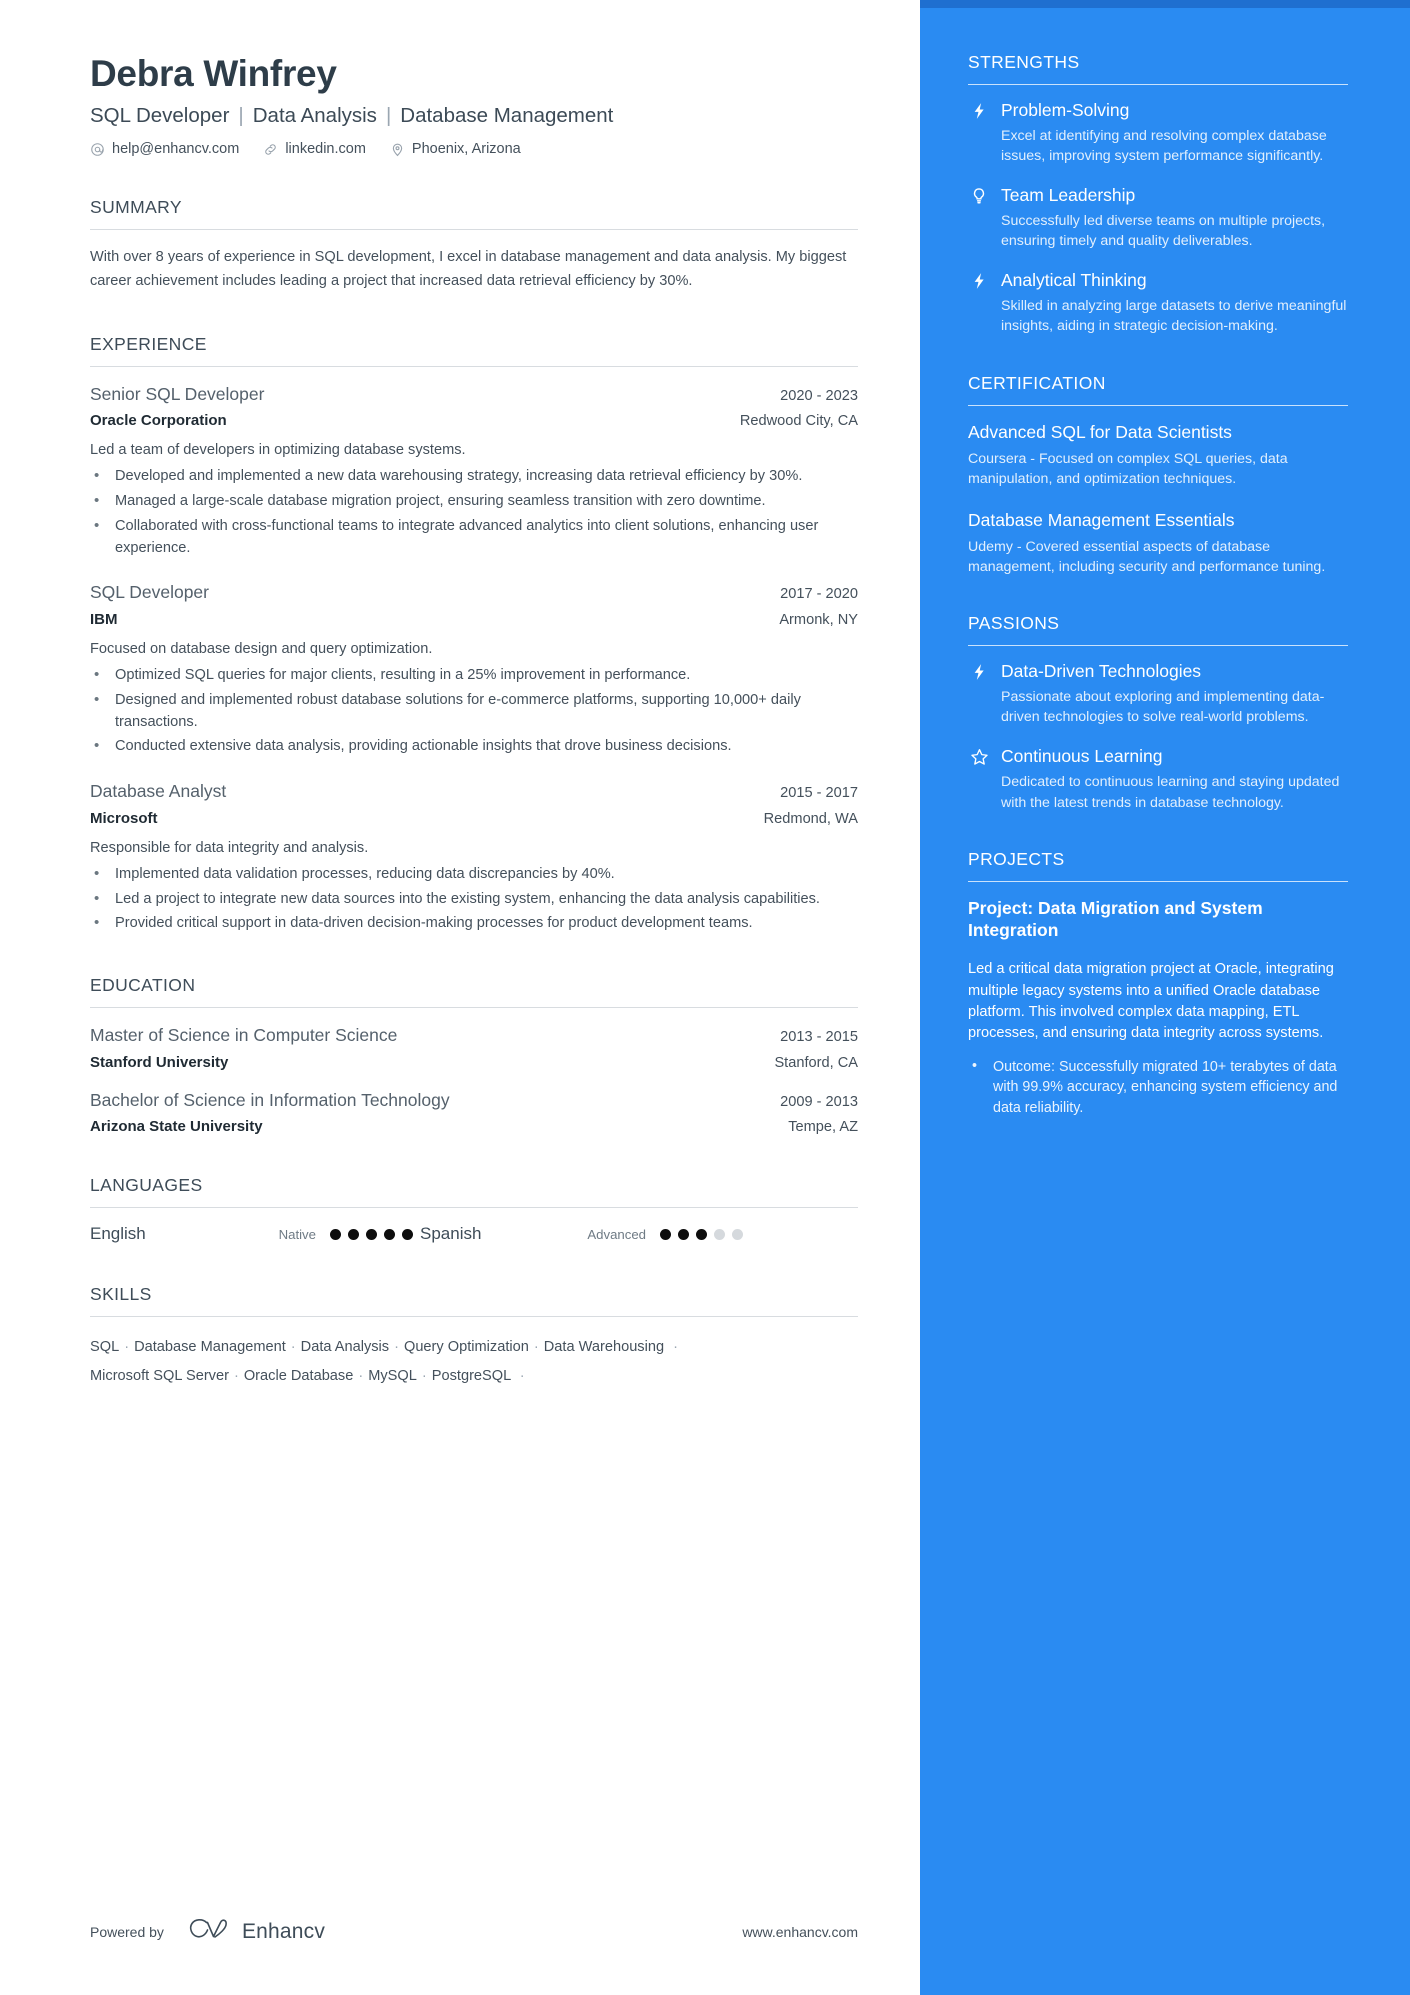 The width and height of the screenshot is (1410, 1995). What do you see at coordinates (823, 1127) in the screenshot?
I see `school-location: Tempe, AZ` at bounding box center [823, 1127].